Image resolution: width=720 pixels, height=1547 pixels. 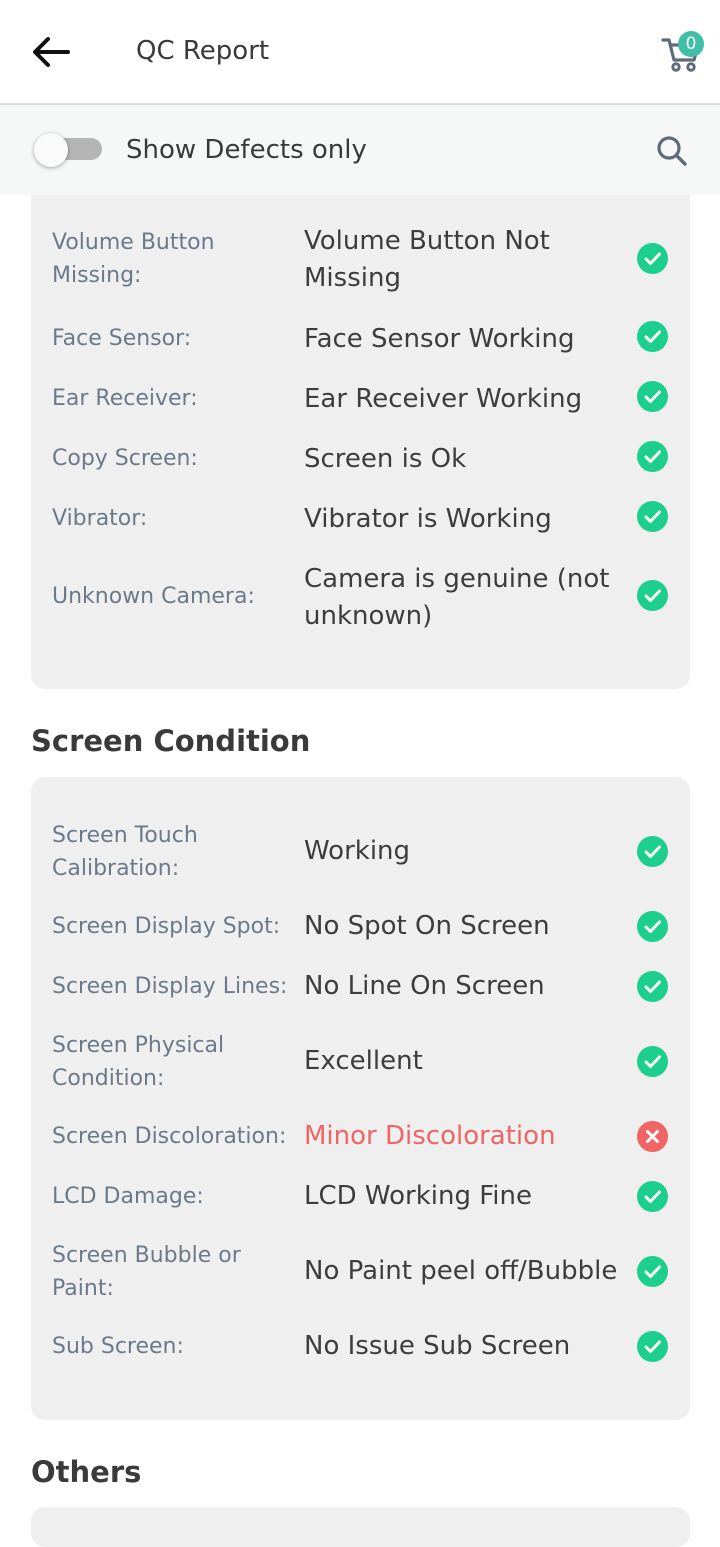 What do you see at coordinates (427, 259) in the screenshot?
I see `row-value: Volume Button Not Missing` at bounding box center [427, 259].